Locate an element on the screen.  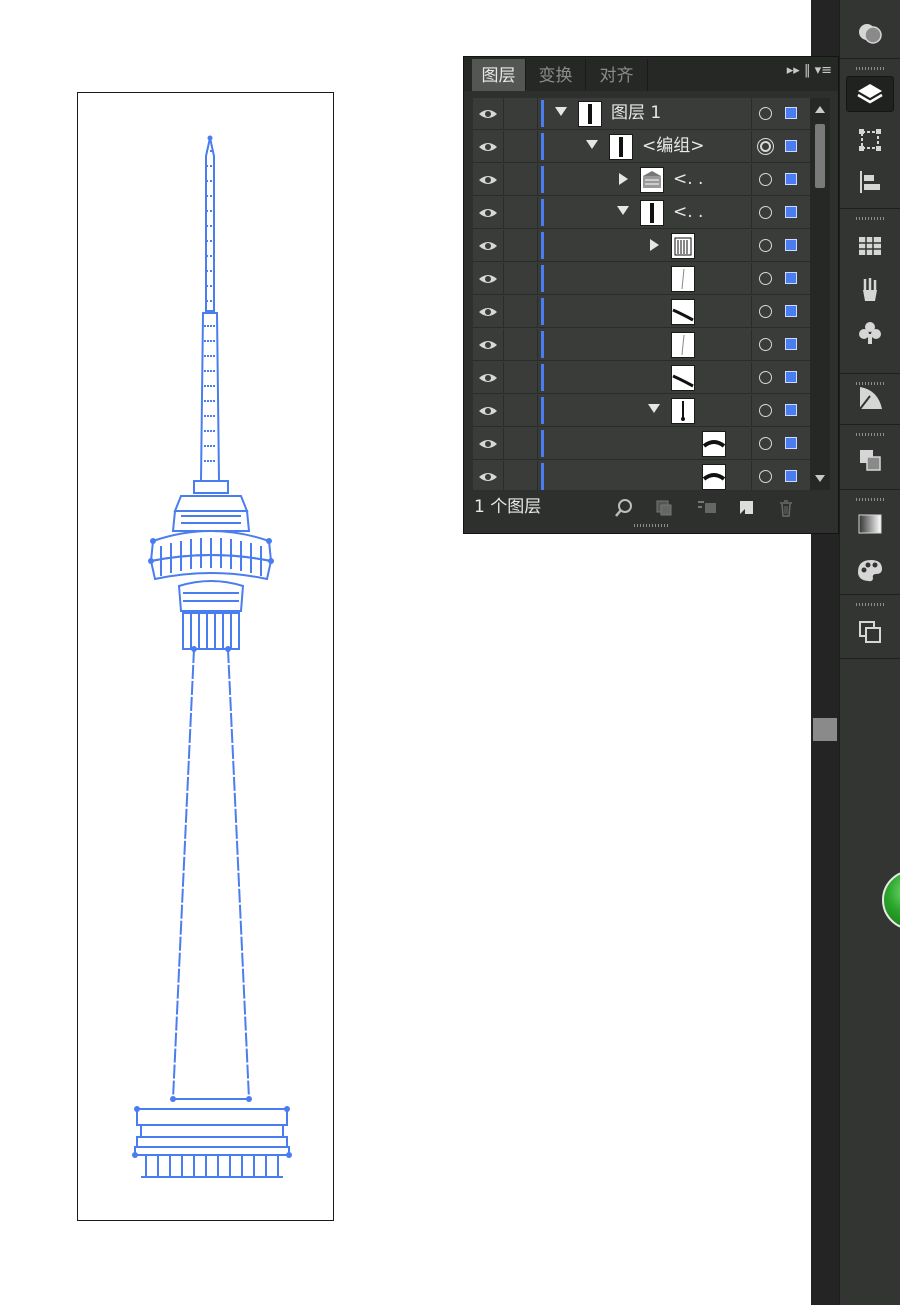
locate-object-icon is located at coordinates (624, 508).